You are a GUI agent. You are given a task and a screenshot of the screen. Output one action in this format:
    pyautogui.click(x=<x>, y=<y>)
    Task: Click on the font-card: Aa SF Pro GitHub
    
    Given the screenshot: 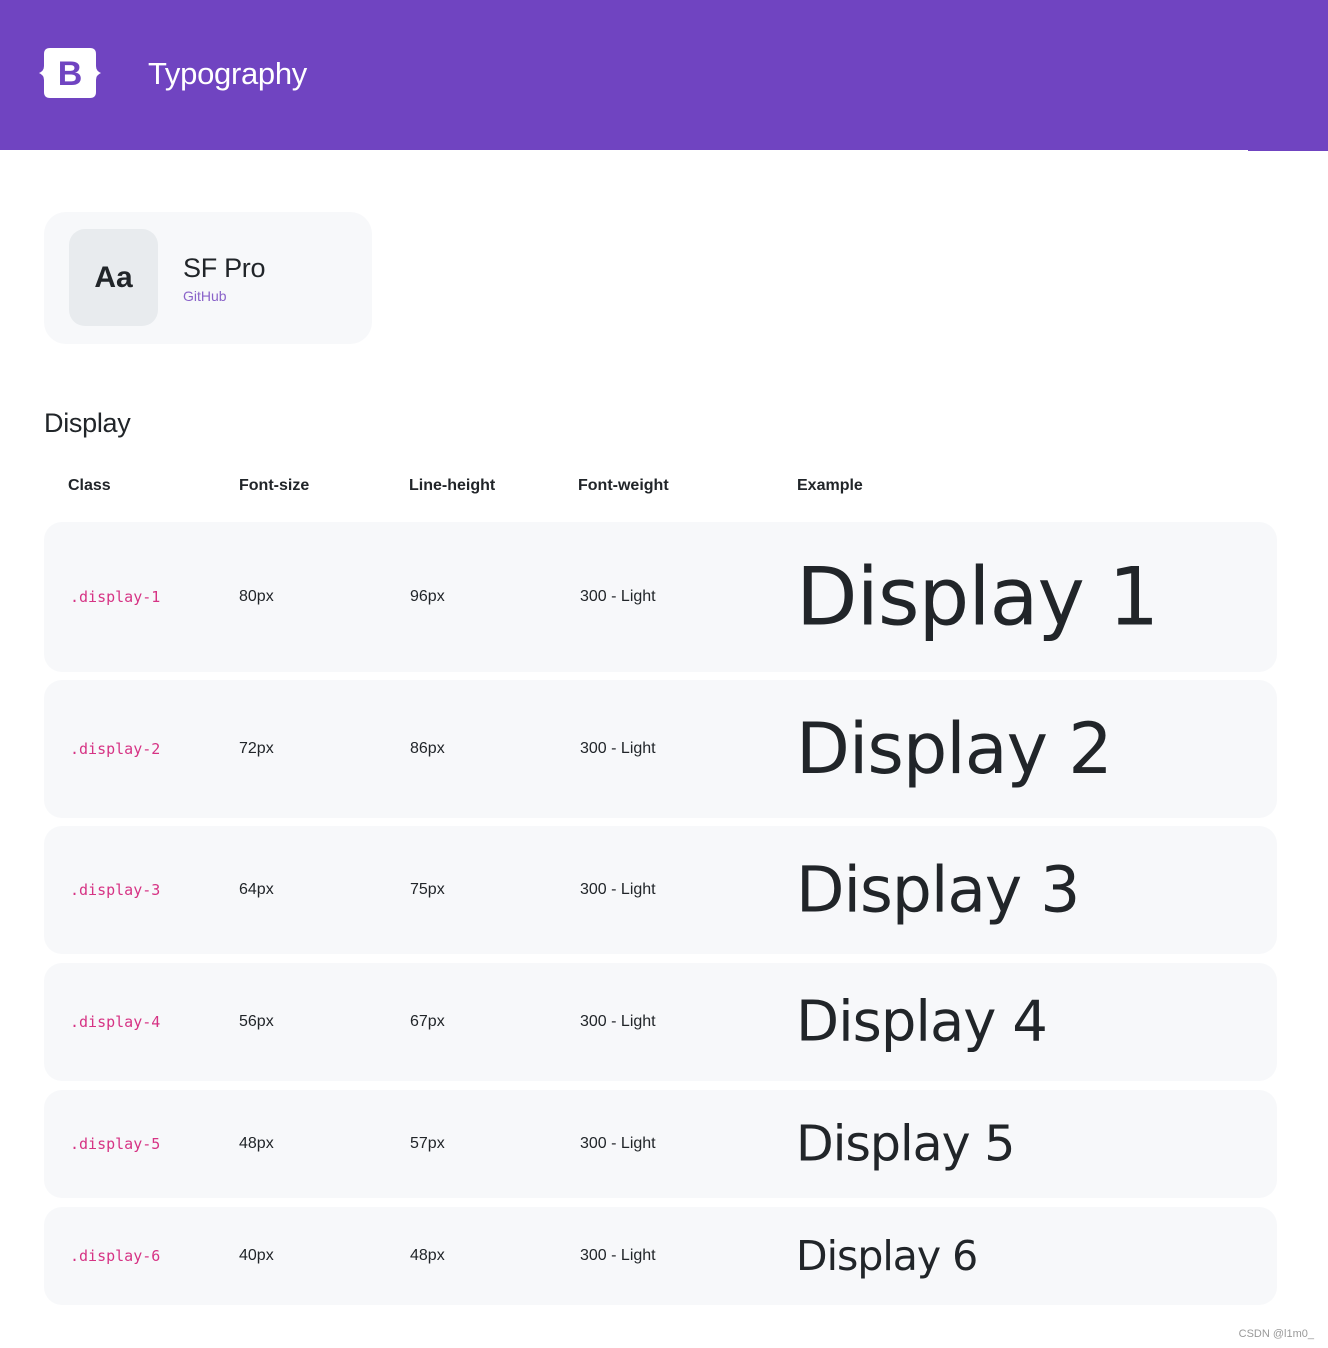 What is the action you would take?
    pyautogui.click(x=208, y=278)
    